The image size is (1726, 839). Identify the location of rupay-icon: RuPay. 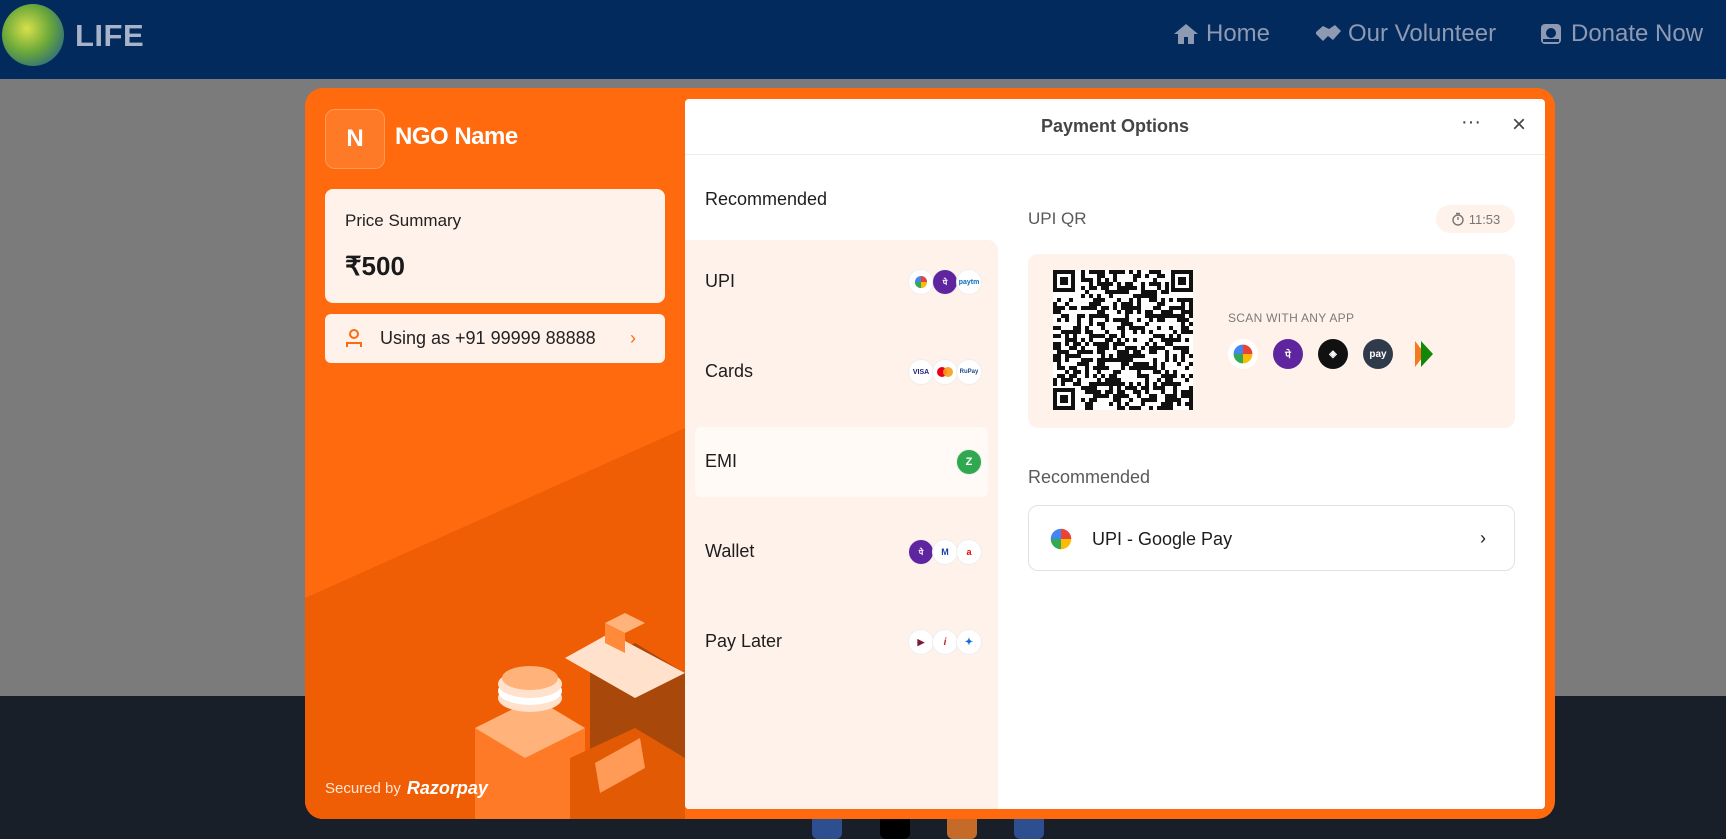
(969, 372).